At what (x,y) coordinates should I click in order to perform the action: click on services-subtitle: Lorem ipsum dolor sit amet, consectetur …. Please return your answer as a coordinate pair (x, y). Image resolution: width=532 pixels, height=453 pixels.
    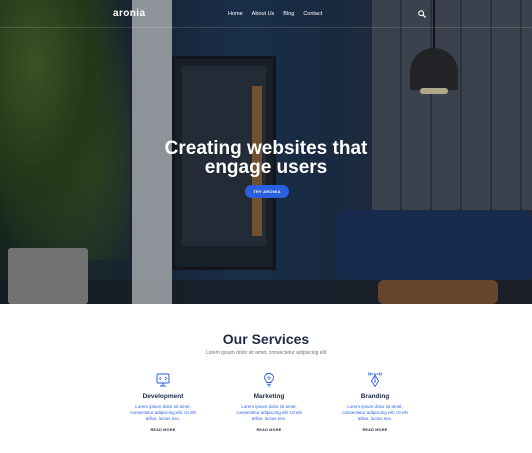
    Looking at the image, I should click on (266, 353).